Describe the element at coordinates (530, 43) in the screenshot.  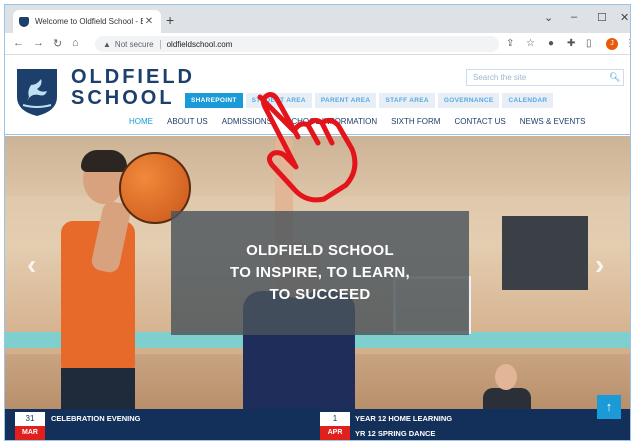
I see `star-icon: ☆` at that location.